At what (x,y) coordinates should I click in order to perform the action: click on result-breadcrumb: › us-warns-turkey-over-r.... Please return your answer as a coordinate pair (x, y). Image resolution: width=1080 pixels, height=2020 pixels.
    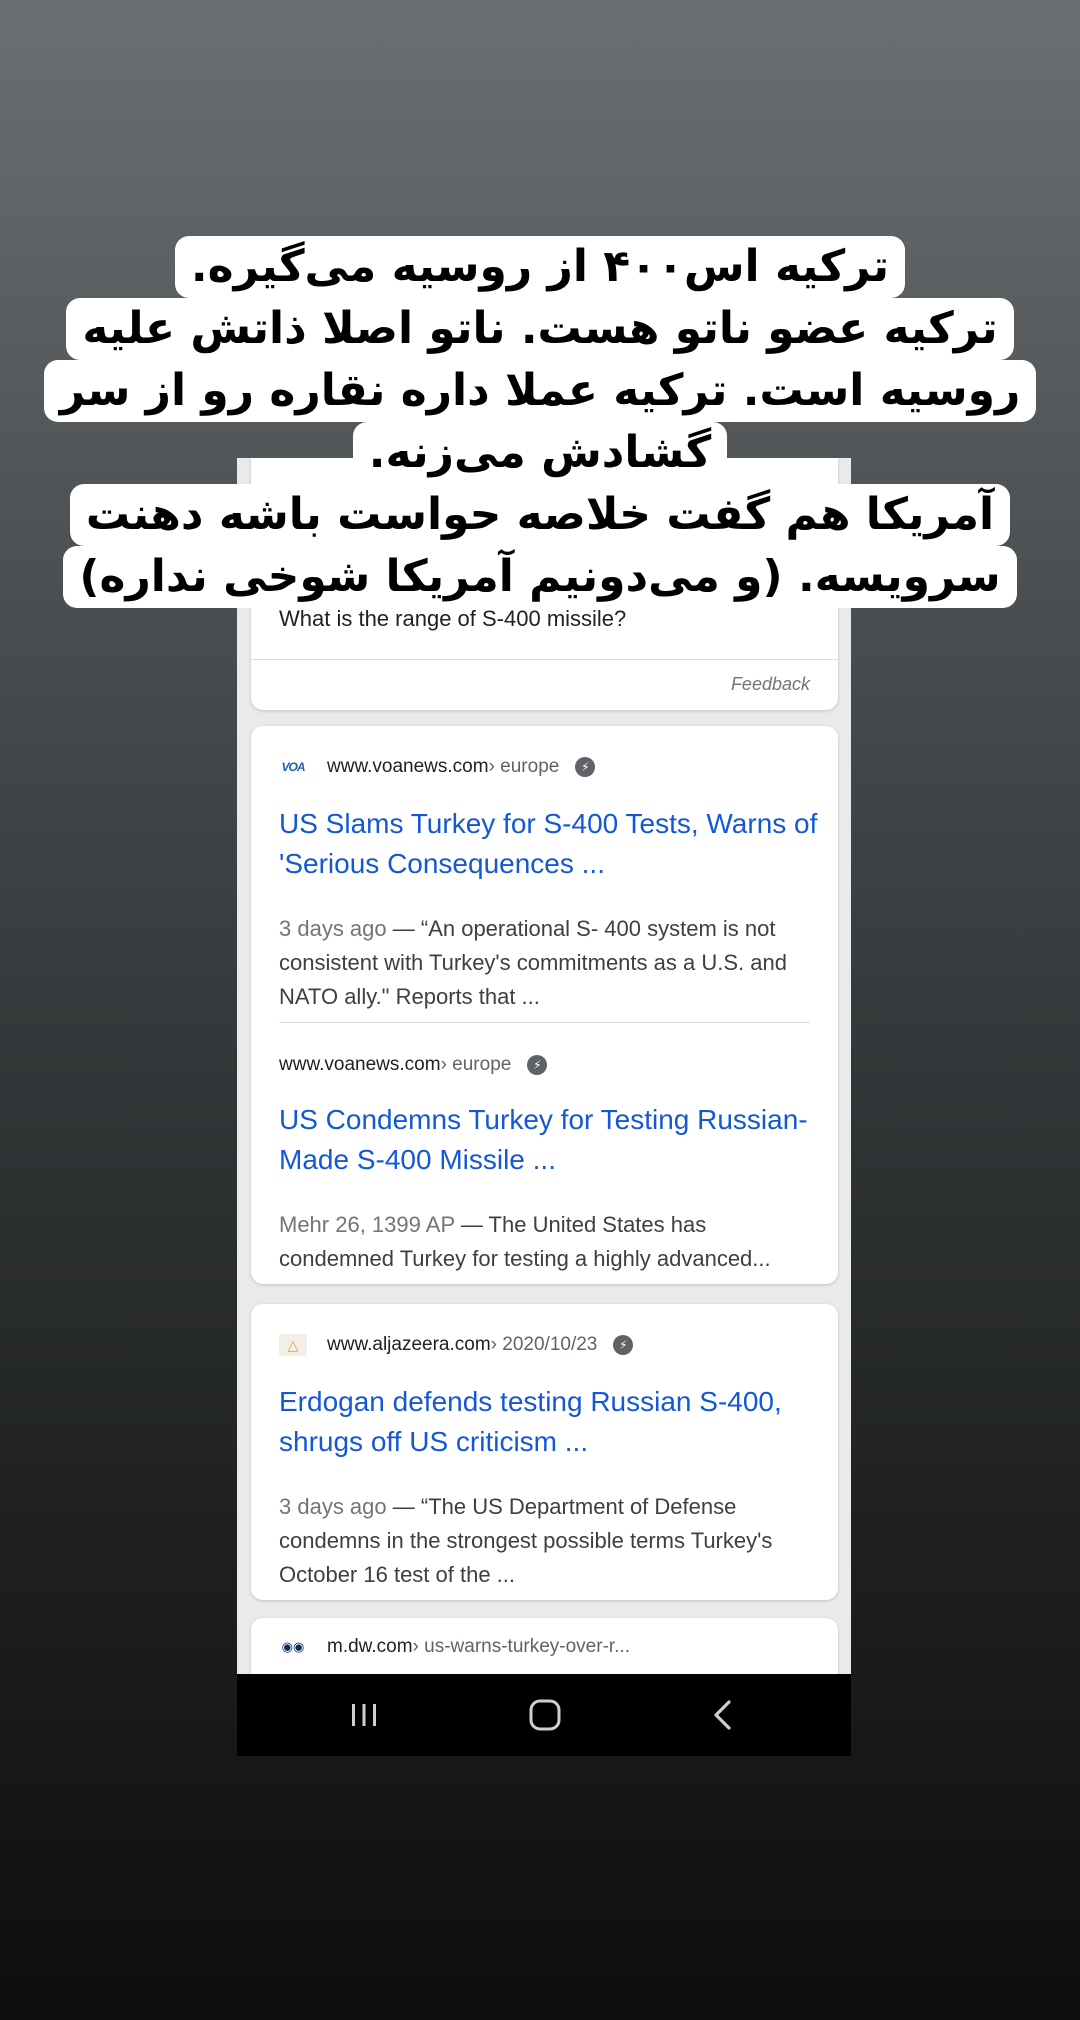
    Looking at the image, I should click on (521, 1646).